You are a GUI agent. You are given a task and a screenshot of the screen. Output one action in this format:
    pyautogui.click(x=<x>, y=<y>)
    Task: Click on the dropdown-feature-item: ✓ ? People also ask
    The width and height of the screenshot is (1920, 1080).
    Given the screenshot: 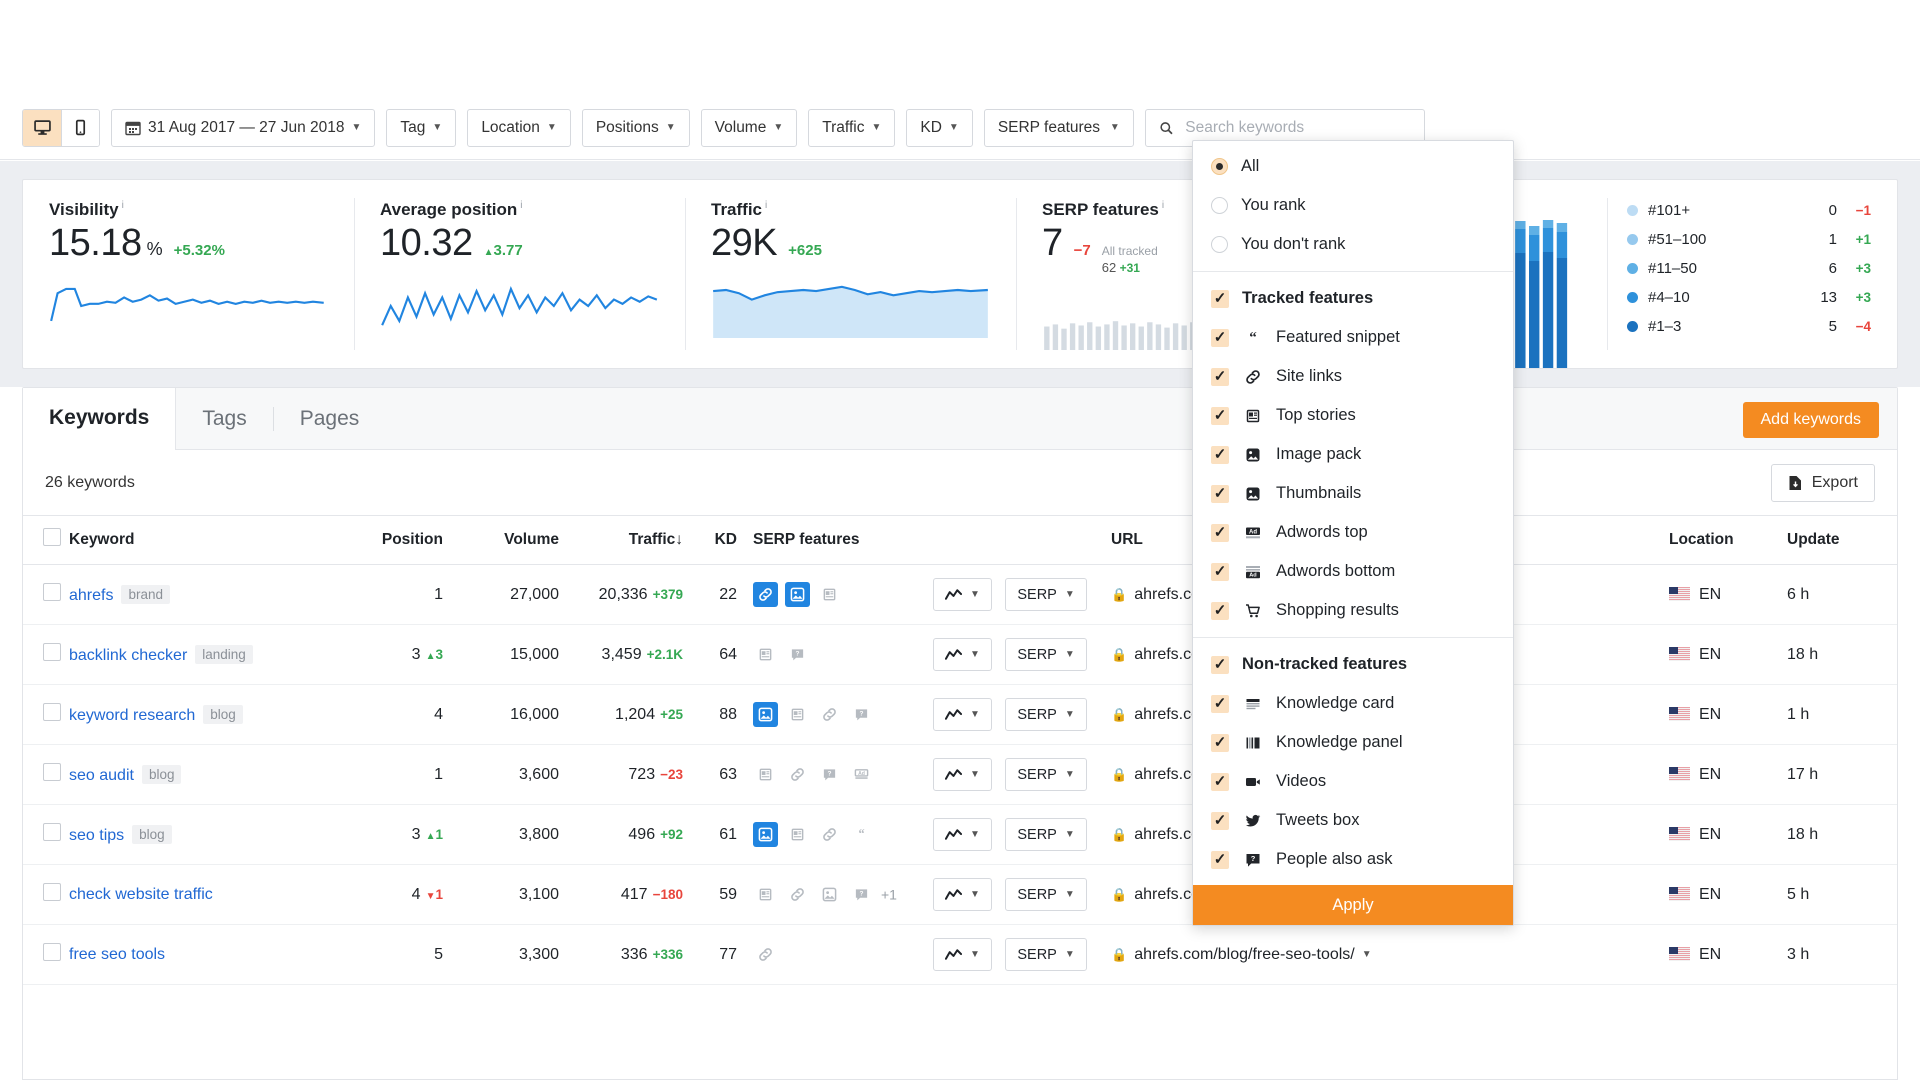 What is the action you would take?
    pyautogui.click(x=1353, y=859)
    